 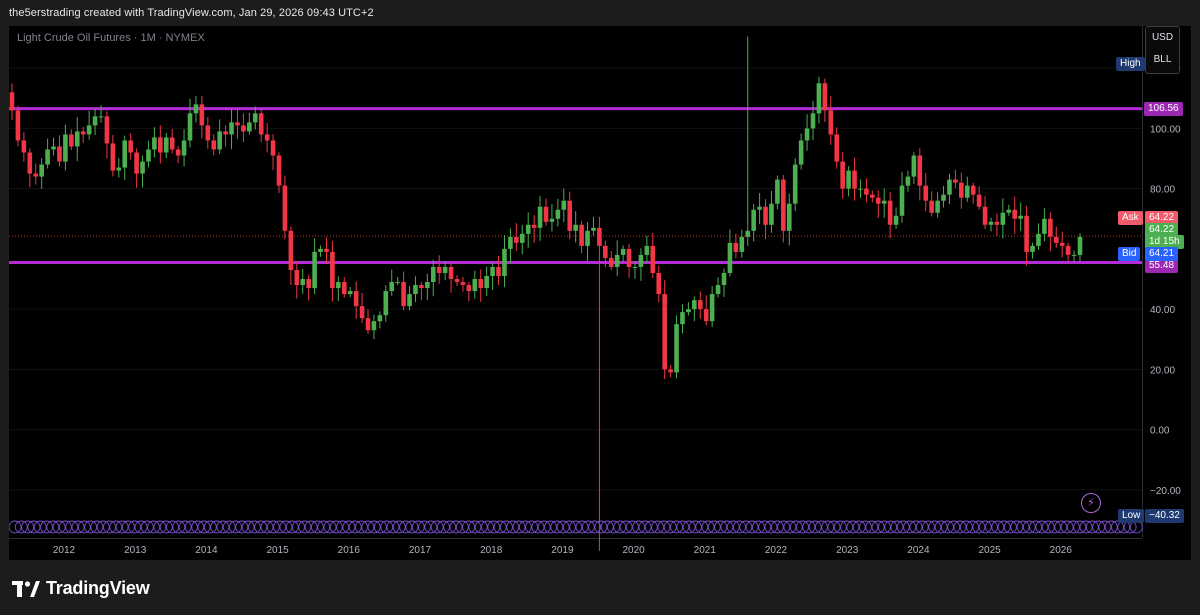 I want to click on lightning-icon: ⚡, so click(x=1091, y=503).